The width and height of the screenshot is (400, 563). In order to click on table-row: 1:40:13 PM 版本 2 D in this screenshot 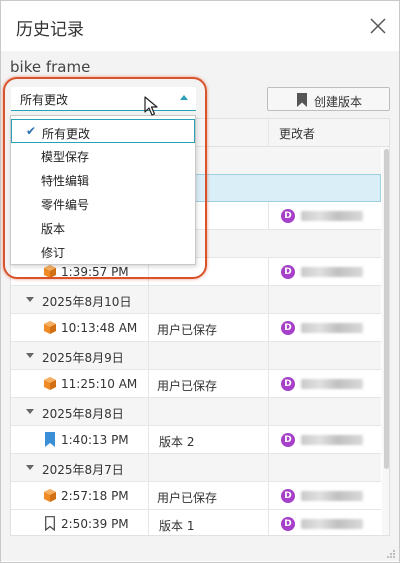, I will do `click(196, 440)`.